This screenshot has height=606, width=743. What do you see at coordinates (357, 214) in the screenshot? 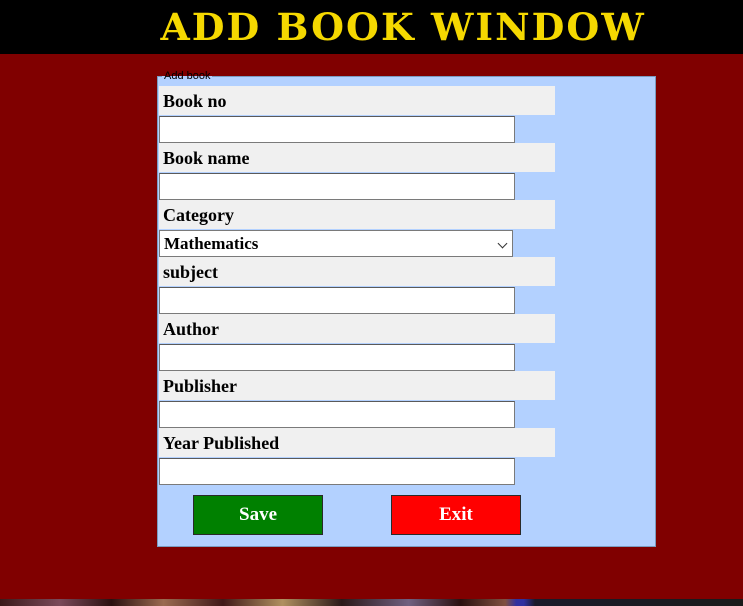
I see `category-label: Category` at bounding box center [357, 214].